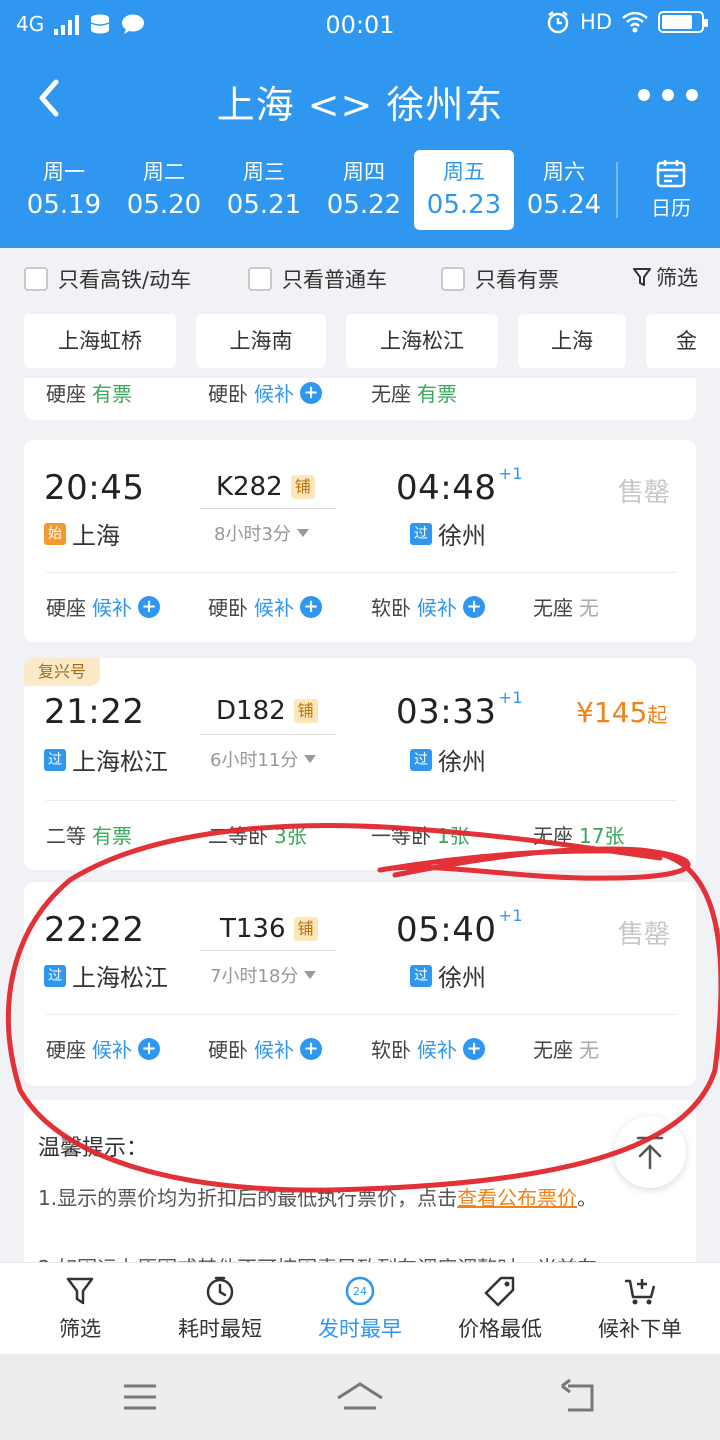 This screenshot has height=1440, width=720. I want to click on tab-earliest: 24 发时最早, so click(360, 1309).